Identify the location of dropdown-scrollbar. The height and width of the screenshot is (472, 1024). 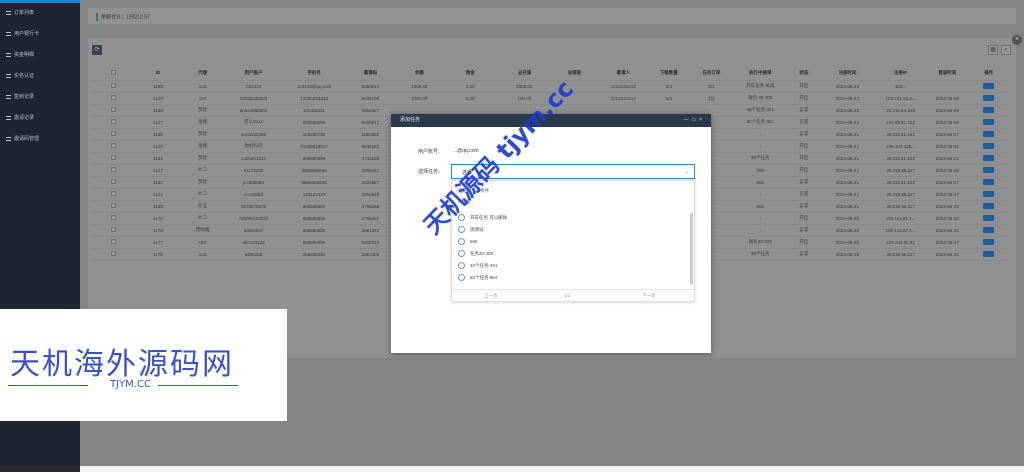
(691, 249).